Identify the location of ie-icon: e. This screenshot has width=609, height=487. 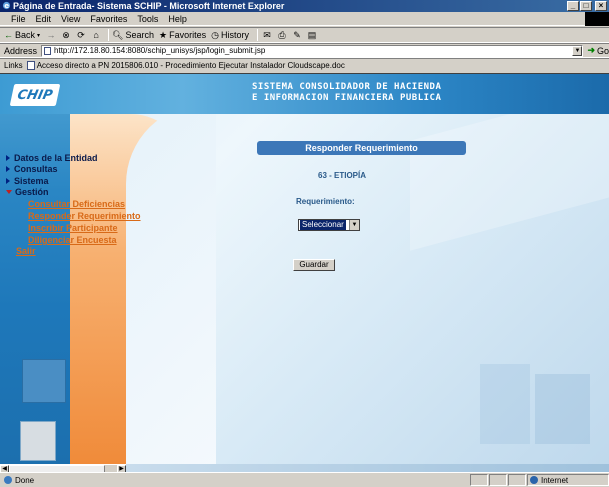
(6, 5).